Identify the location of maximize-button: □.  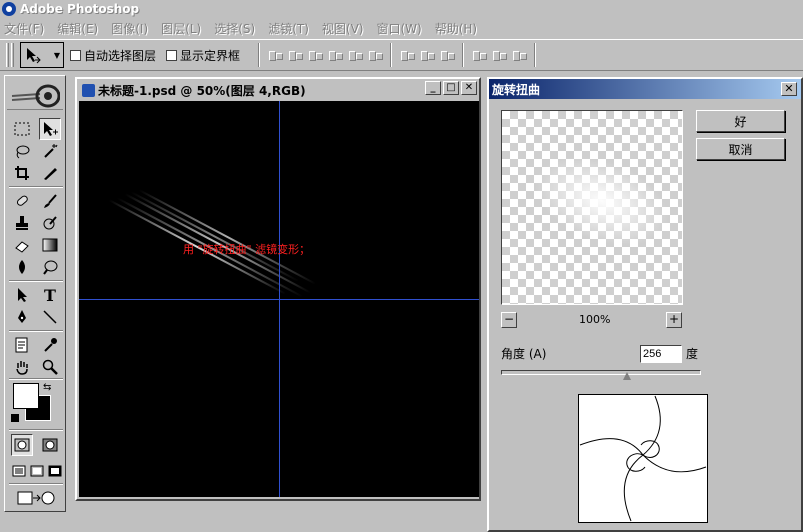
(451, 88).